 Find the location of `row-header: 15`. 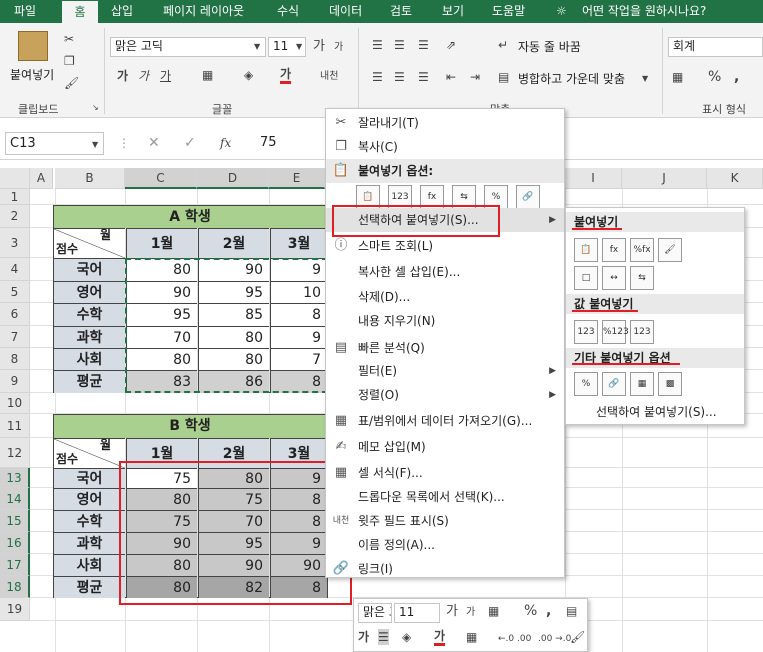

row-header: 15 is located at coordinates (15, 521).